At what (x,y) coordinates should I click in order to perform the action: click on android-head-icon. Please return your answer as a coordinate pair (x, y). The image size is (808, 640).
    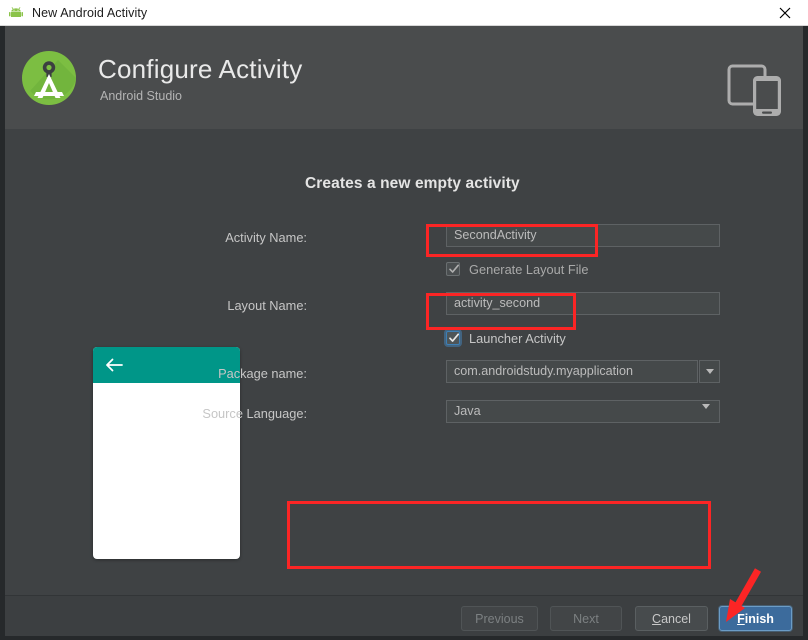
    Looking at the image, I should click on (16, 13).